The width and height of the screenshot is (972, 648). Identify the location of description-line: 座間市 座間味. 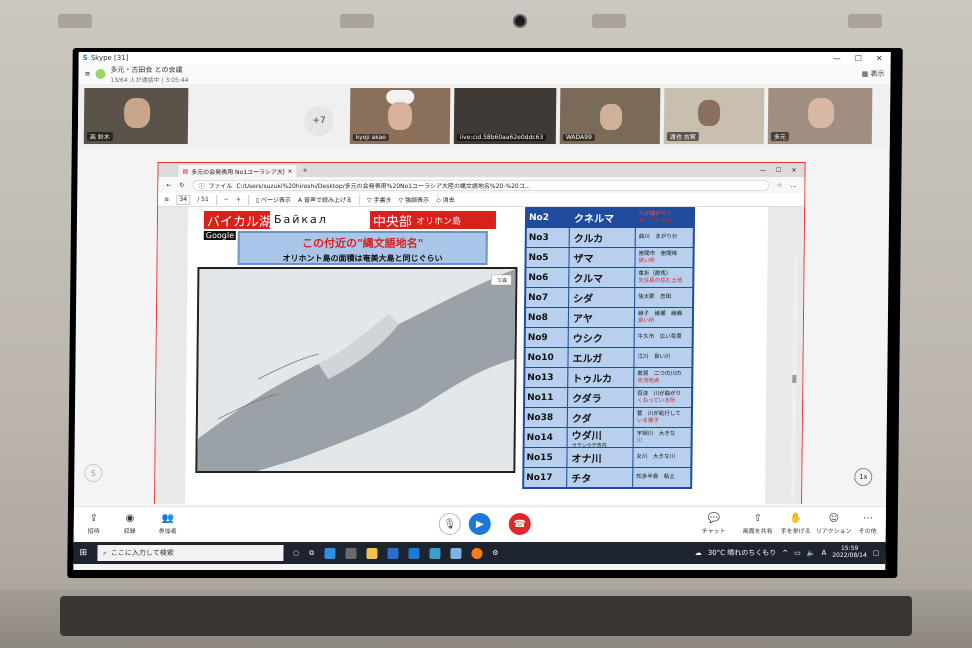
(658, 253).